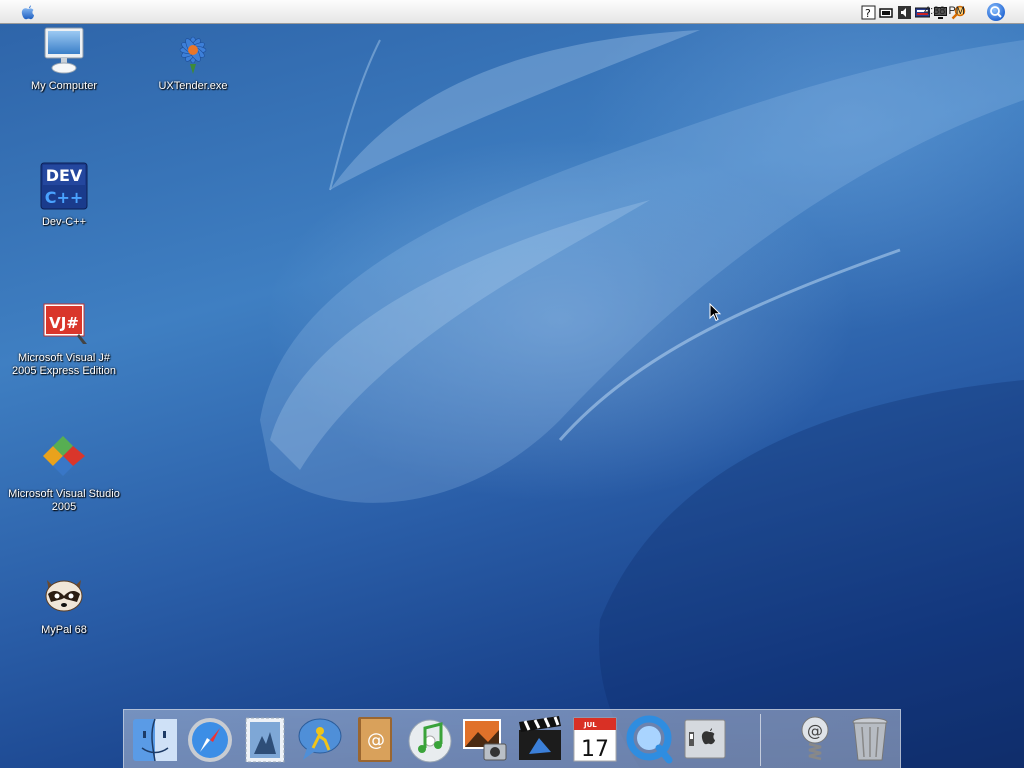 This screenshot has width=1024, height=768. I want to click on iphoto-icon, so click(485, 739).